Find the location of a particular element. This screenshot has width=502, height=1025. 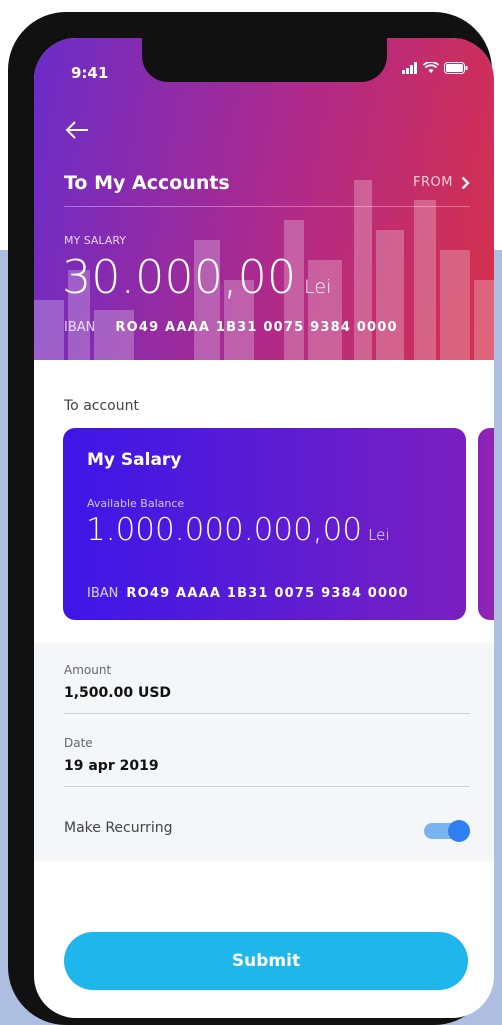

status-icons is located at coordinates (435, 68).